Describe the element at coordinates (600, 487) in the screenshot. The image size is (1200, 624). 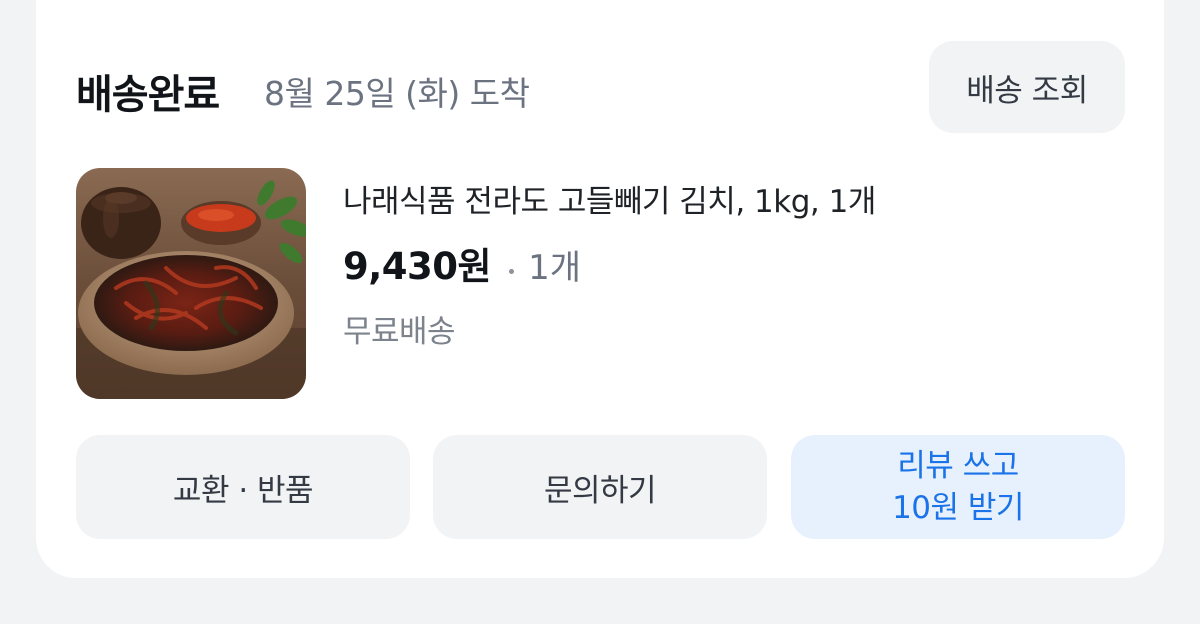
I see `inquiry-button: 문의하기` at that location.